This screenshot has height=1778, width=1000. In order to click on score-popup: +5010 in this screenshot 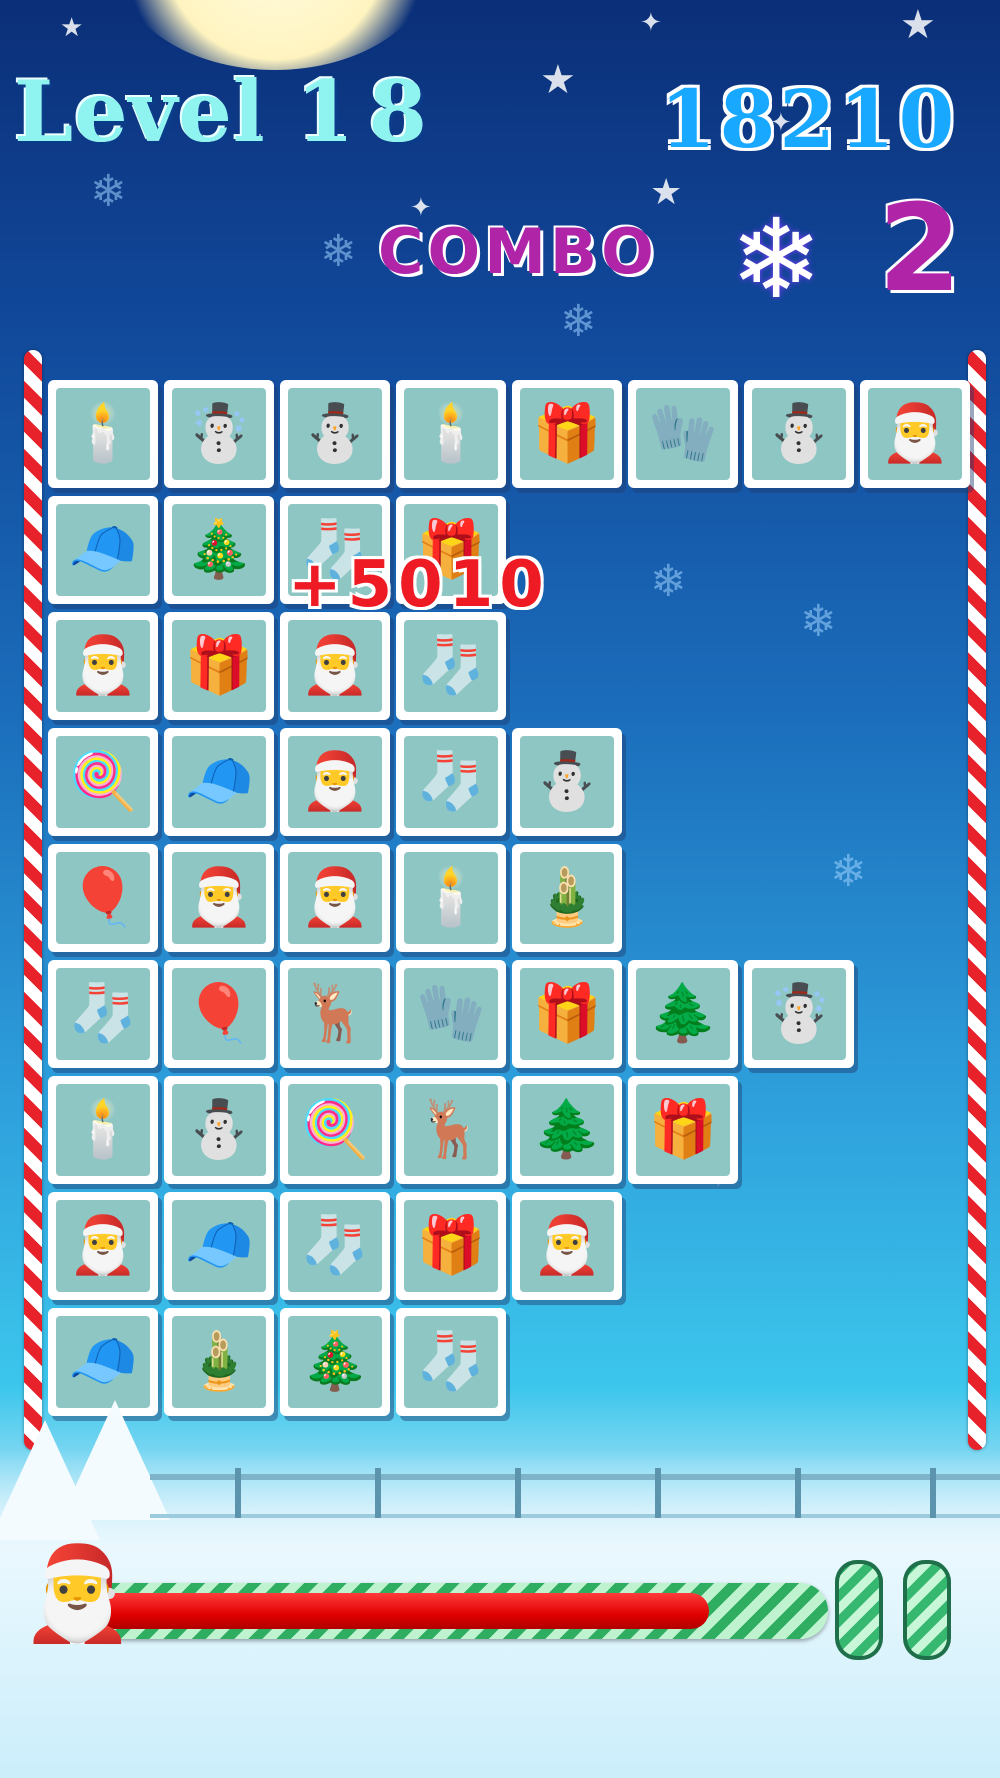, I will do `click(419, 585)`.